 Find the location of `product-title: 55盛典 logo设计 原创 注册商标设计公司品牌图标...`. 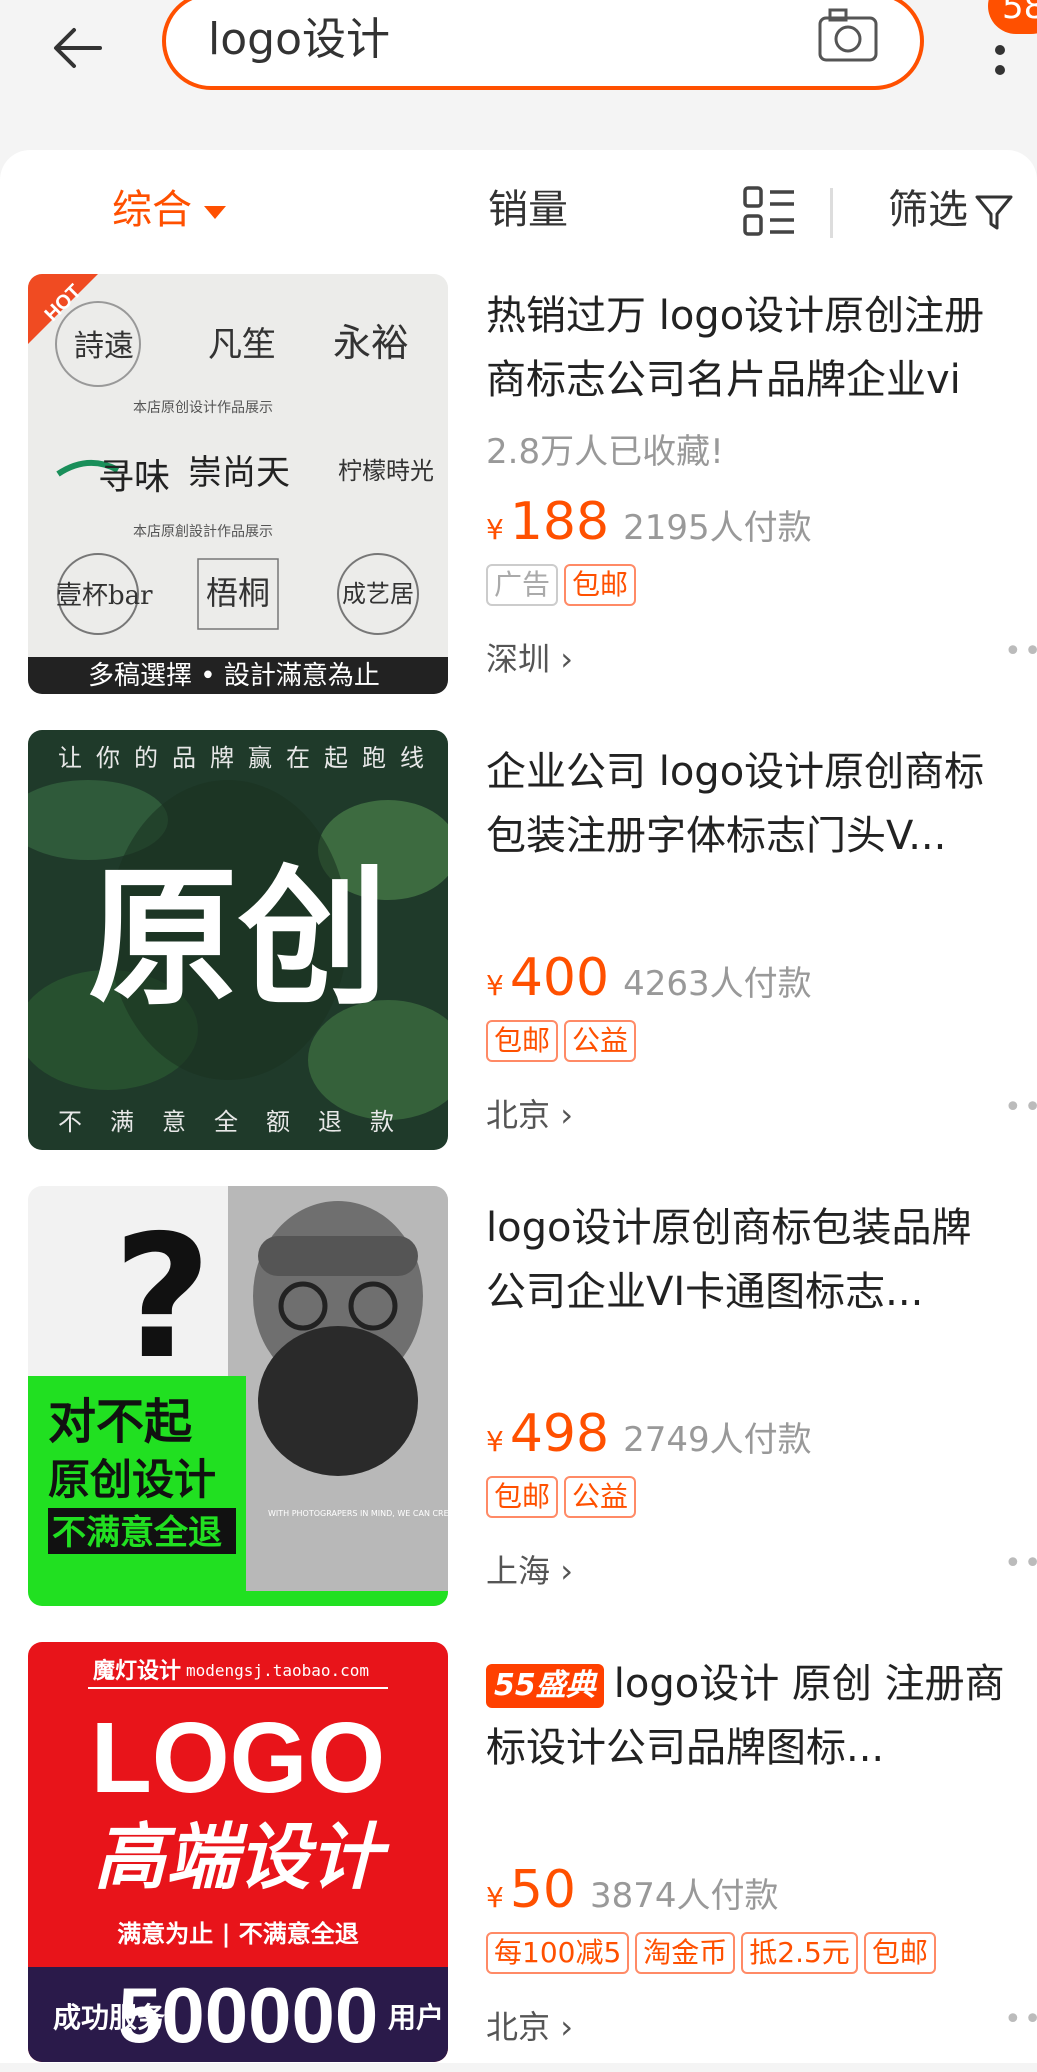

product-title: 55盛典 logo设计 原创 注册商标设计公司品牌图标... is located at coordinates (746, 1716).